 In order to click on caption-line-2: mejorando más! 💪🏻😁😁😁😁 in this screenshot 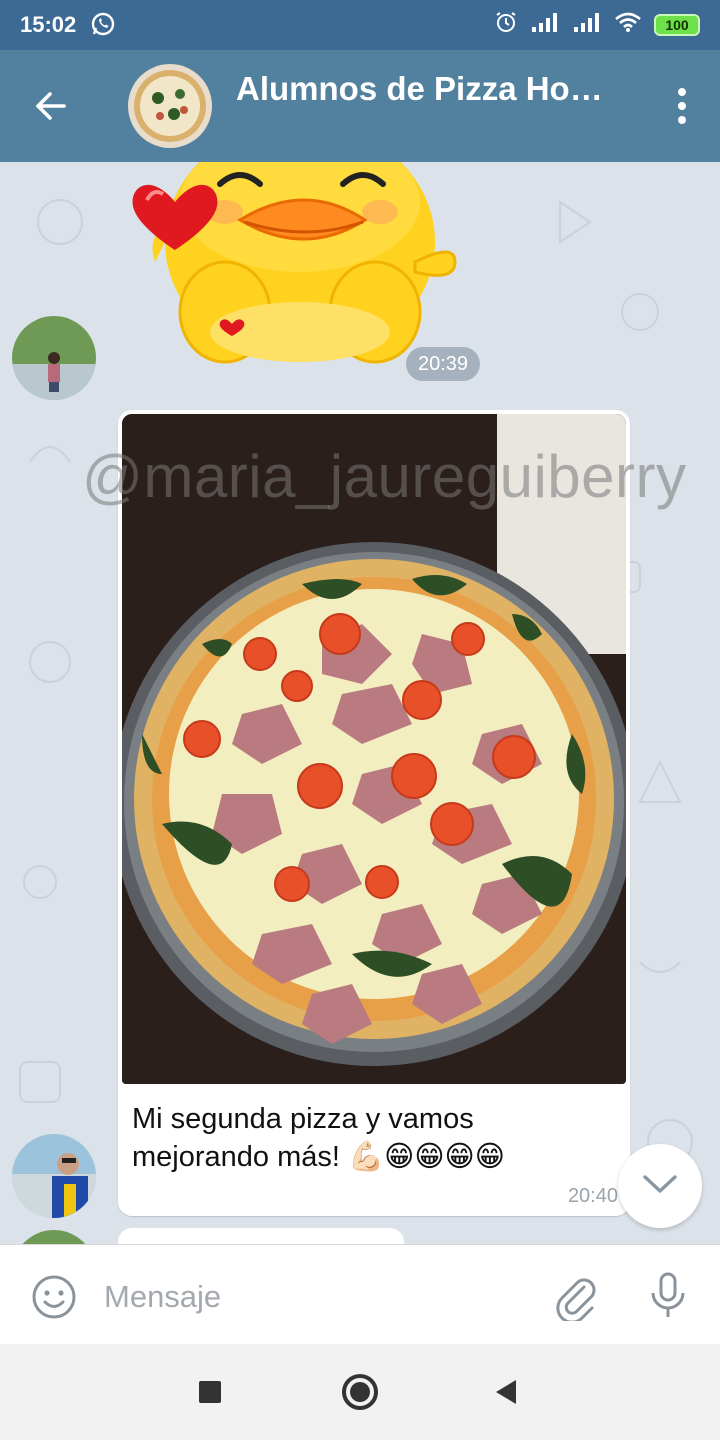, I will do `click(319, 1157)`.